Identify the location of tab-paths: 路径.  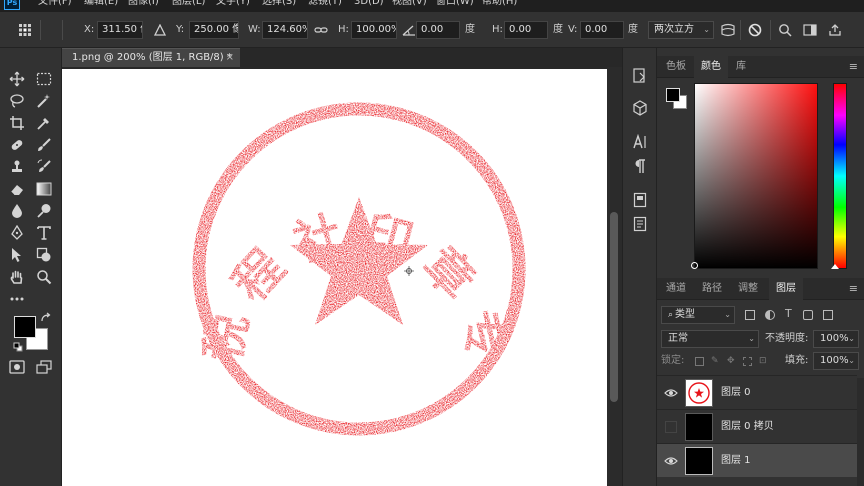
(712, 289).